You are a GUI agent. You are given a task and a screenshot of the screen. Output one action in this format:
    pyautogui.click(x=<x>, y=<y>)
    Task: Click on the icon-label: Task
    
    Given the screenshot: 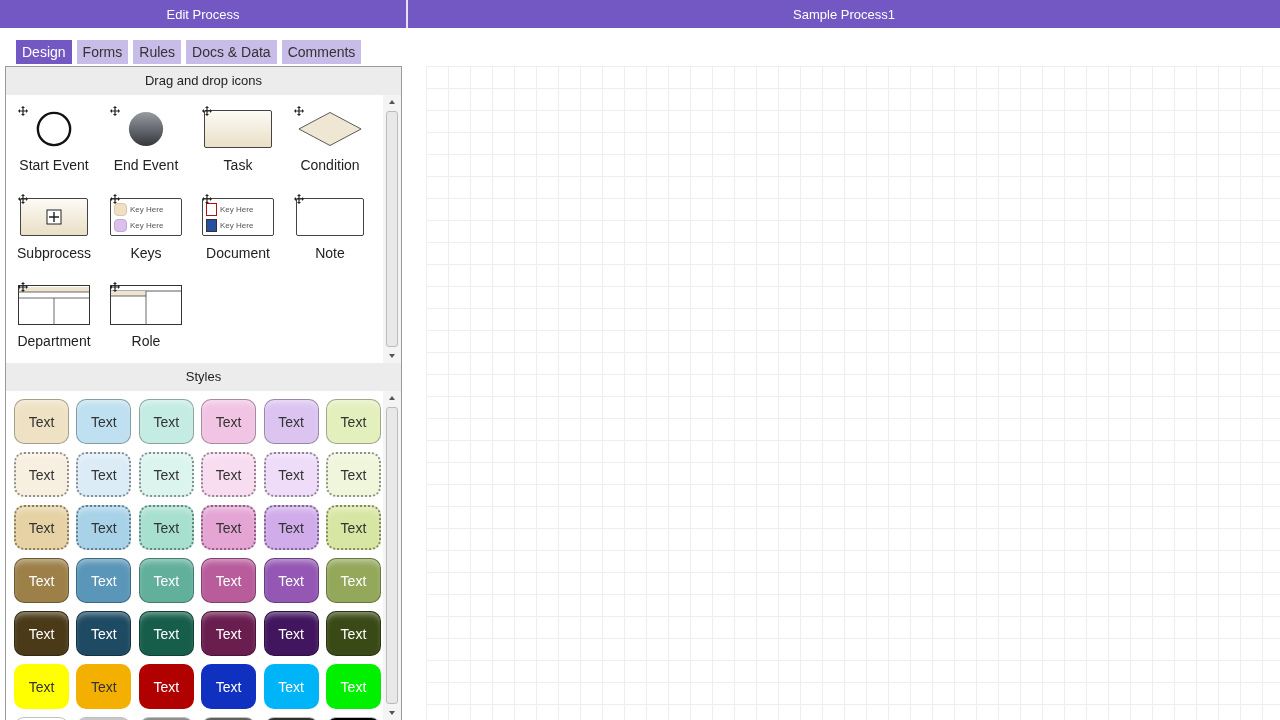 What is the action you would take?
    pyautogui.click(x=238, y=165)
    